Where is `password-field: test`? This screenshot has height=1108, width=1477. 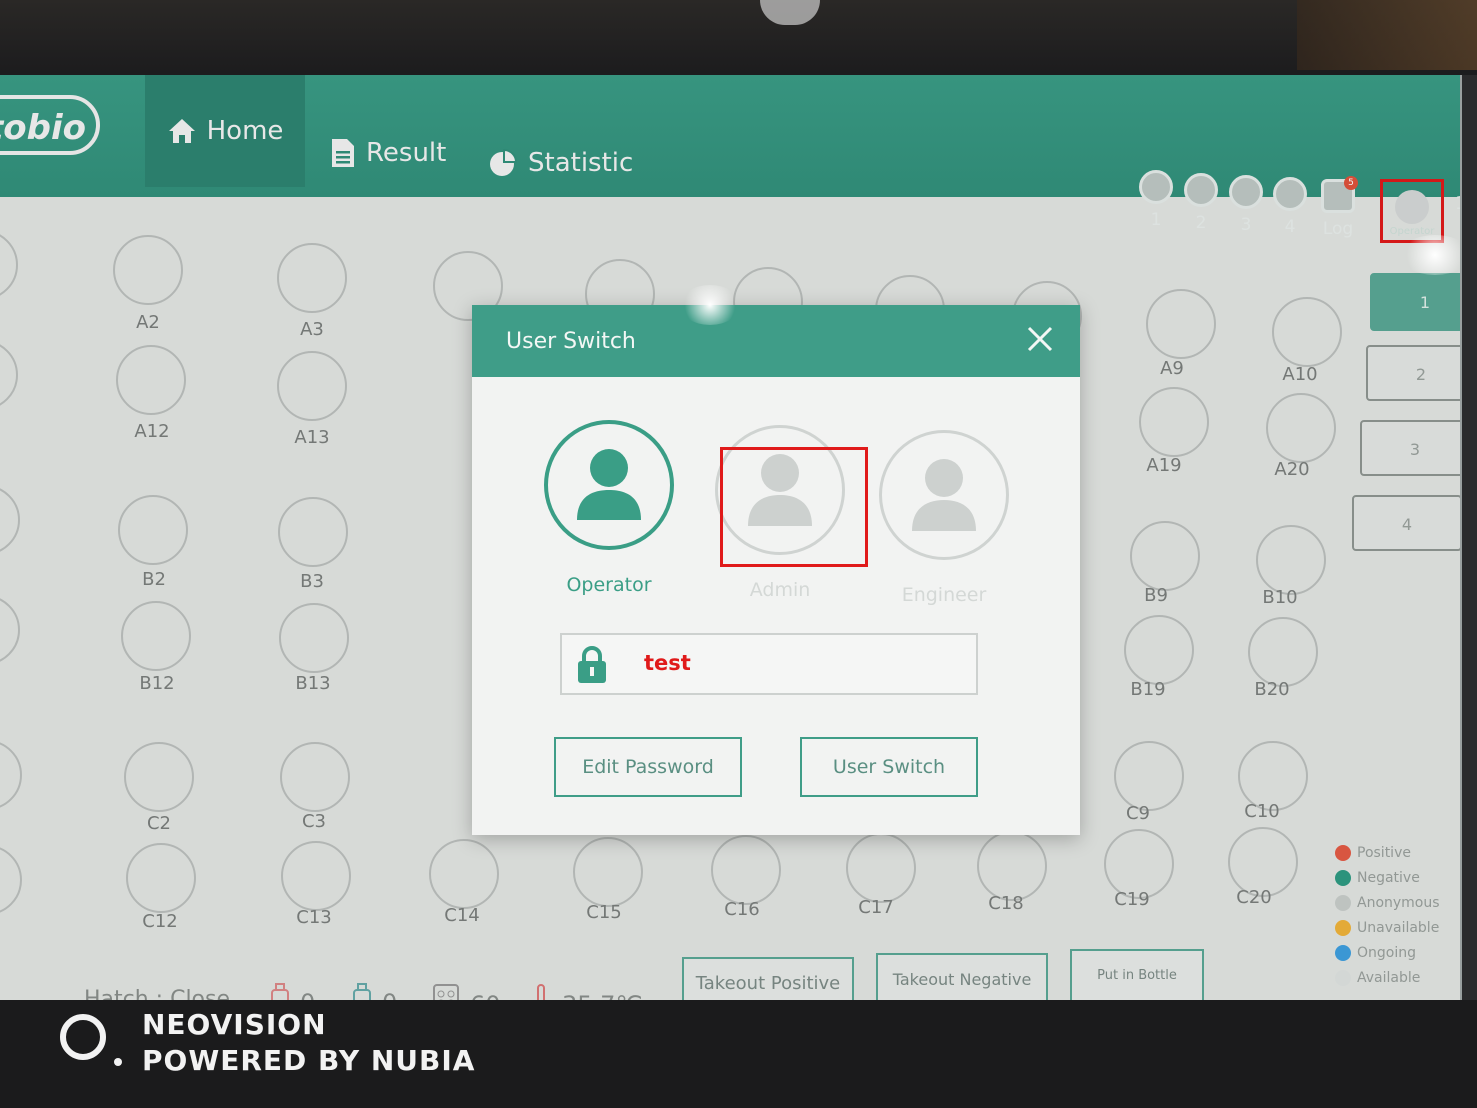 password-field: test is located at coordinates (769, 664).